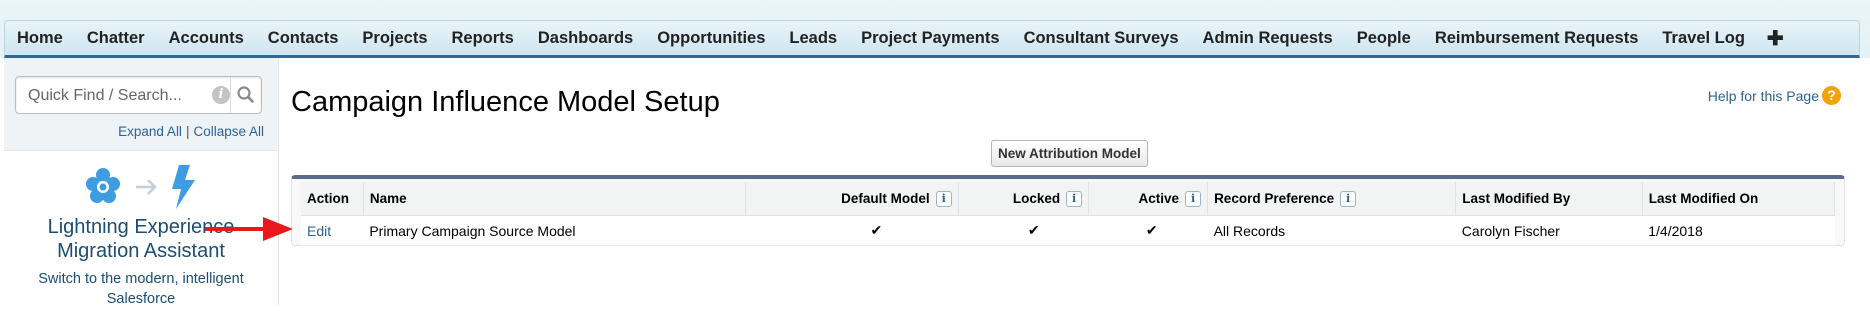 The image size is (1870, 311). I want to click on model-name: Primary Campaign Source Model, so click(554, 230).